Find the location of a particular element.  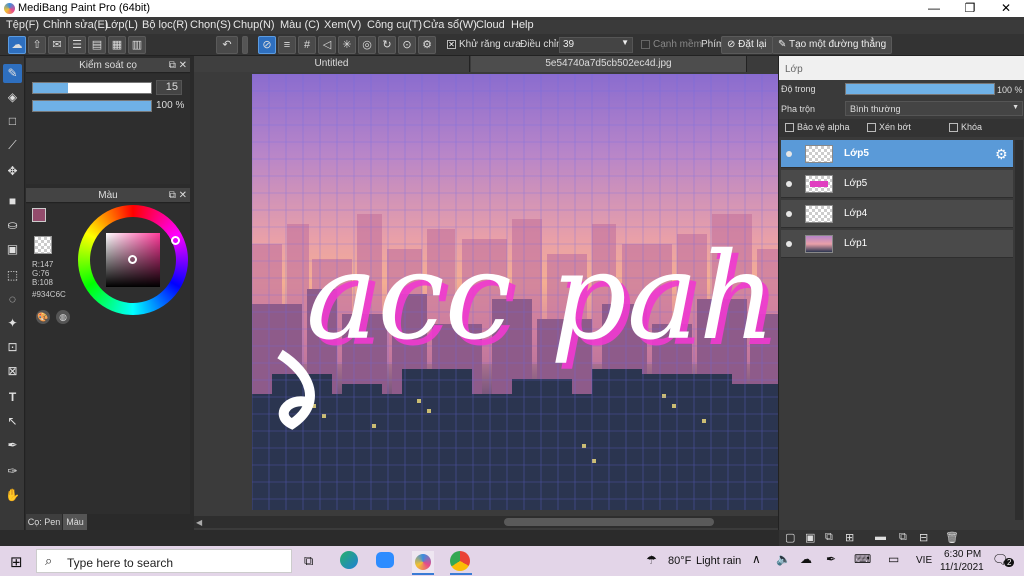

brush-size-value: 15 is located at coordinates (169, 87).